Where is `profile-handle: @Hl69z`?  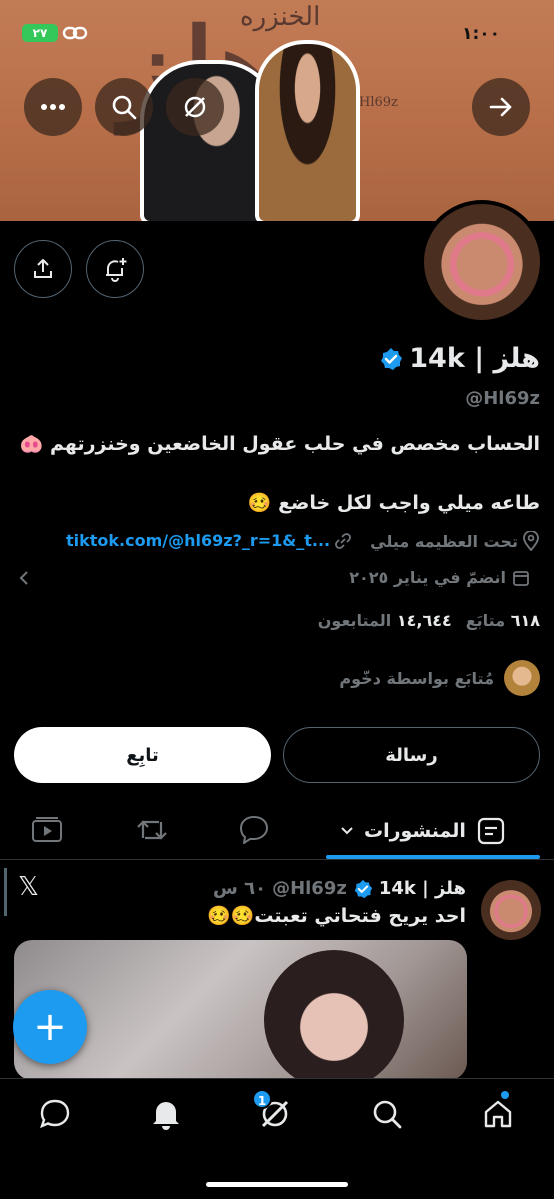
profile-handle: @Hl69z is located at coordinates (502, 398).